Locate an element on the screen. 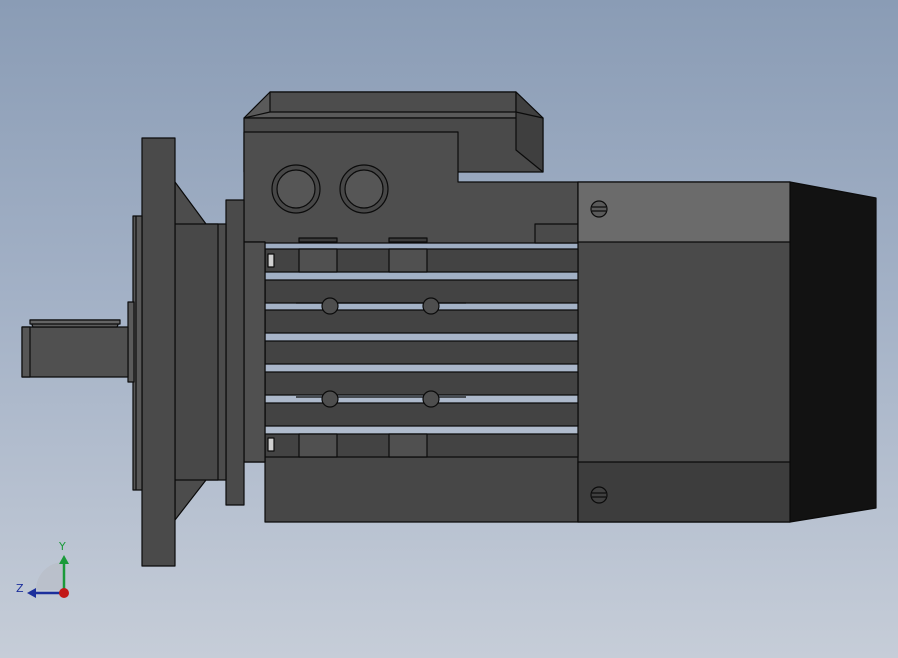 This screenshot has height=658, width=898. triad-backdrop-icon is located at coordinates (50, 576).